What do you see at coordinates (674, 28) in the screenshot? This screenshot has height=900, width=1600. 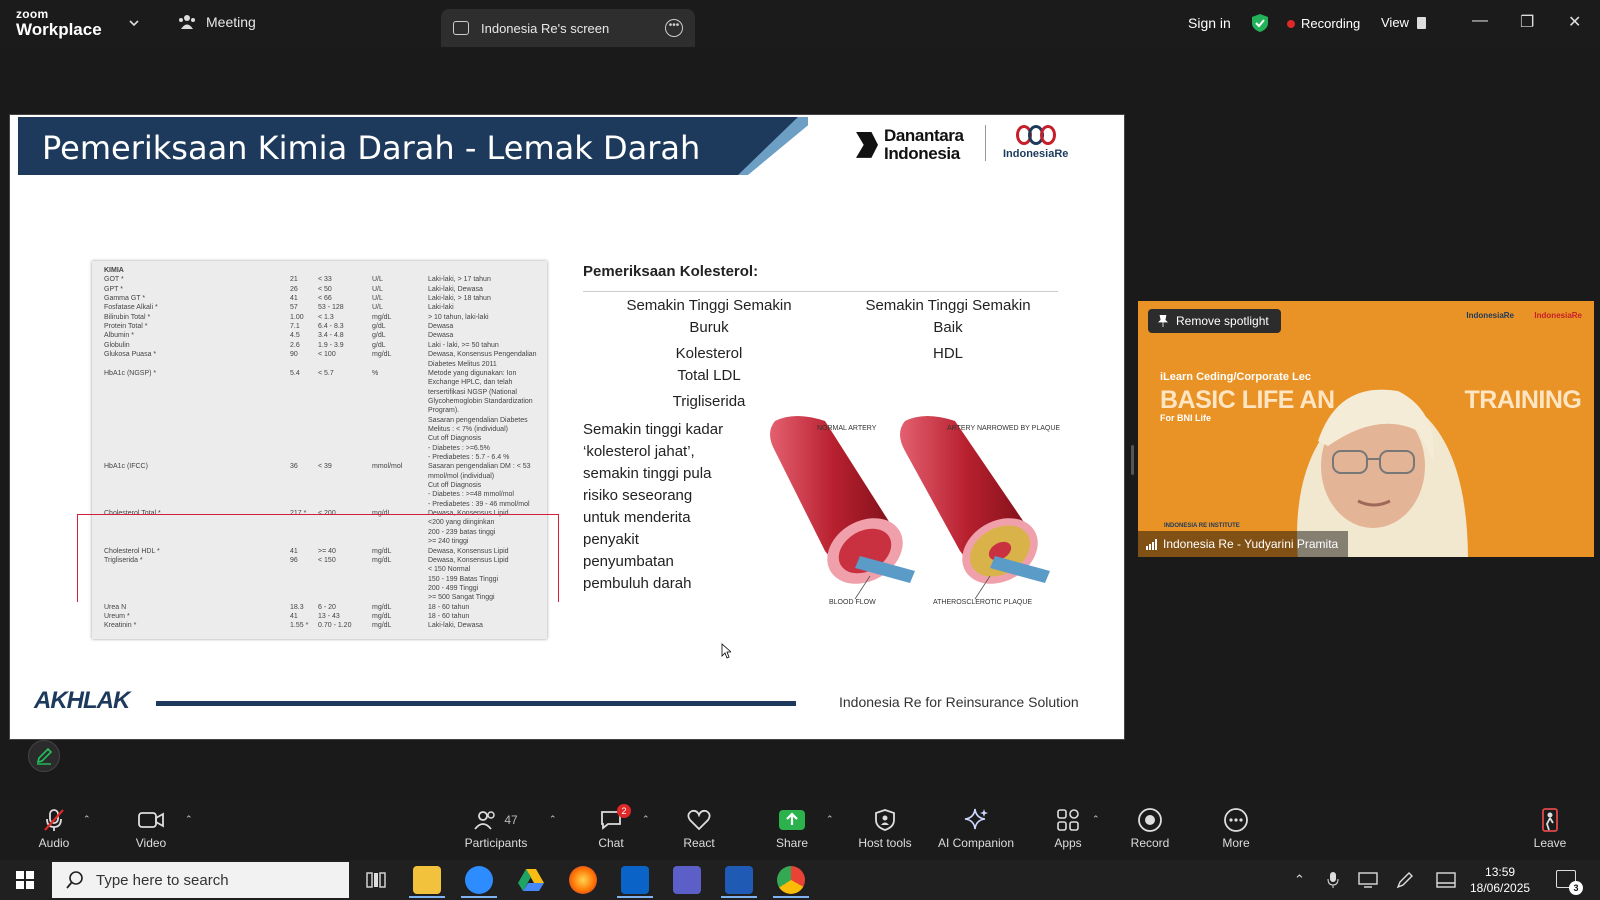 I see `more-options-icon: •••` at bounding box center [674, 28].